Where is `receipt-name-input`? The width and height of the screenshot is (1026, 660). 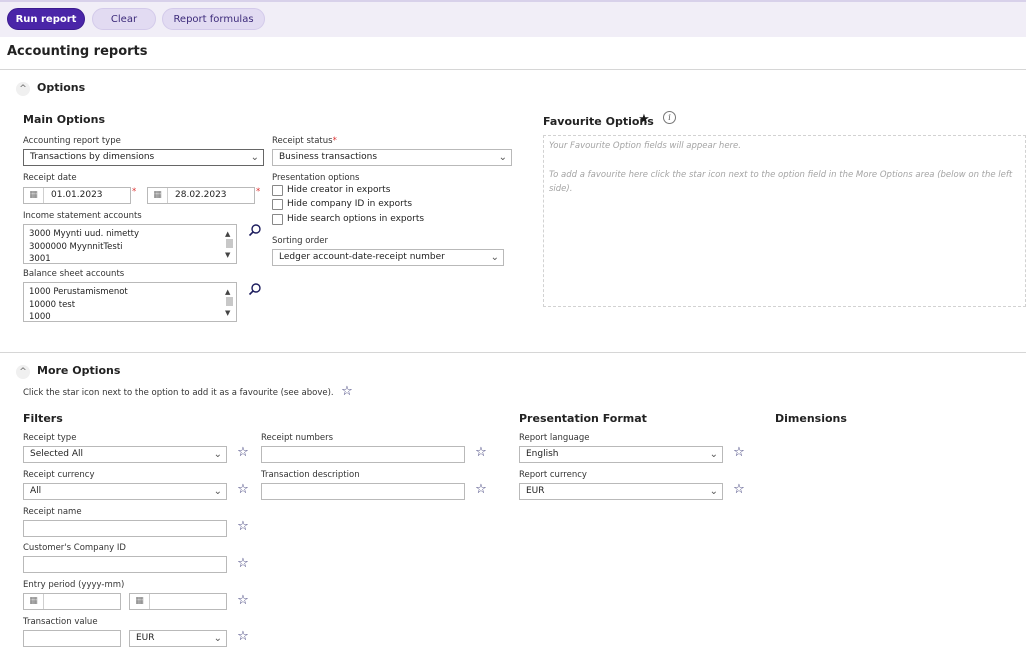
receipt-name-input is located at coordinates (125, 528).